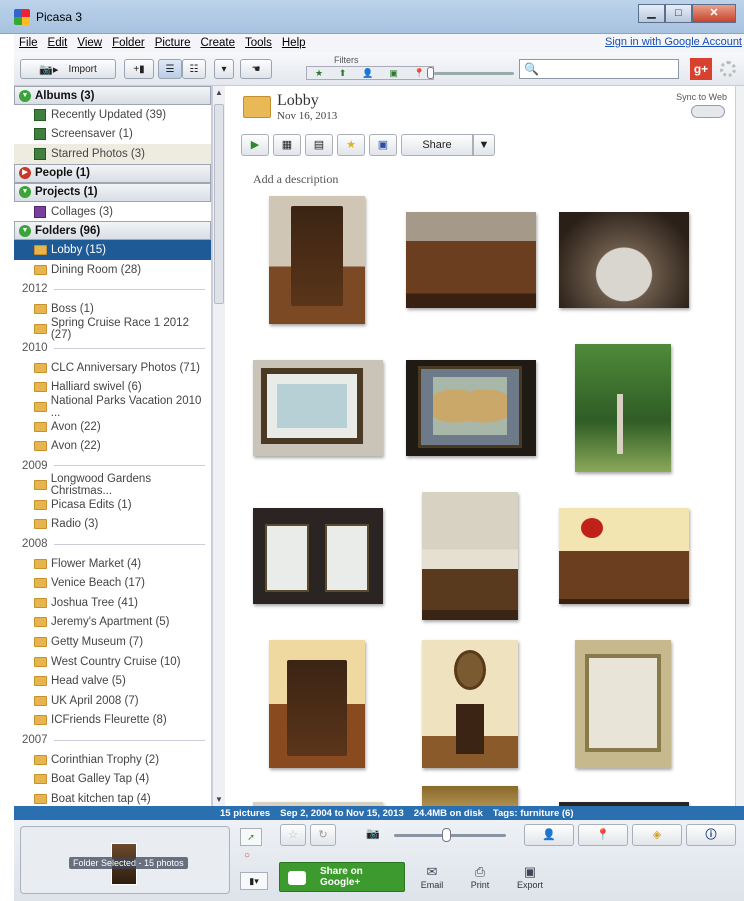 This screenshot has height=901, width=744. Describe the element at coordinates (219, 204) in the screenshot. I see `sidebar-scrollbar-thumb` at that location.